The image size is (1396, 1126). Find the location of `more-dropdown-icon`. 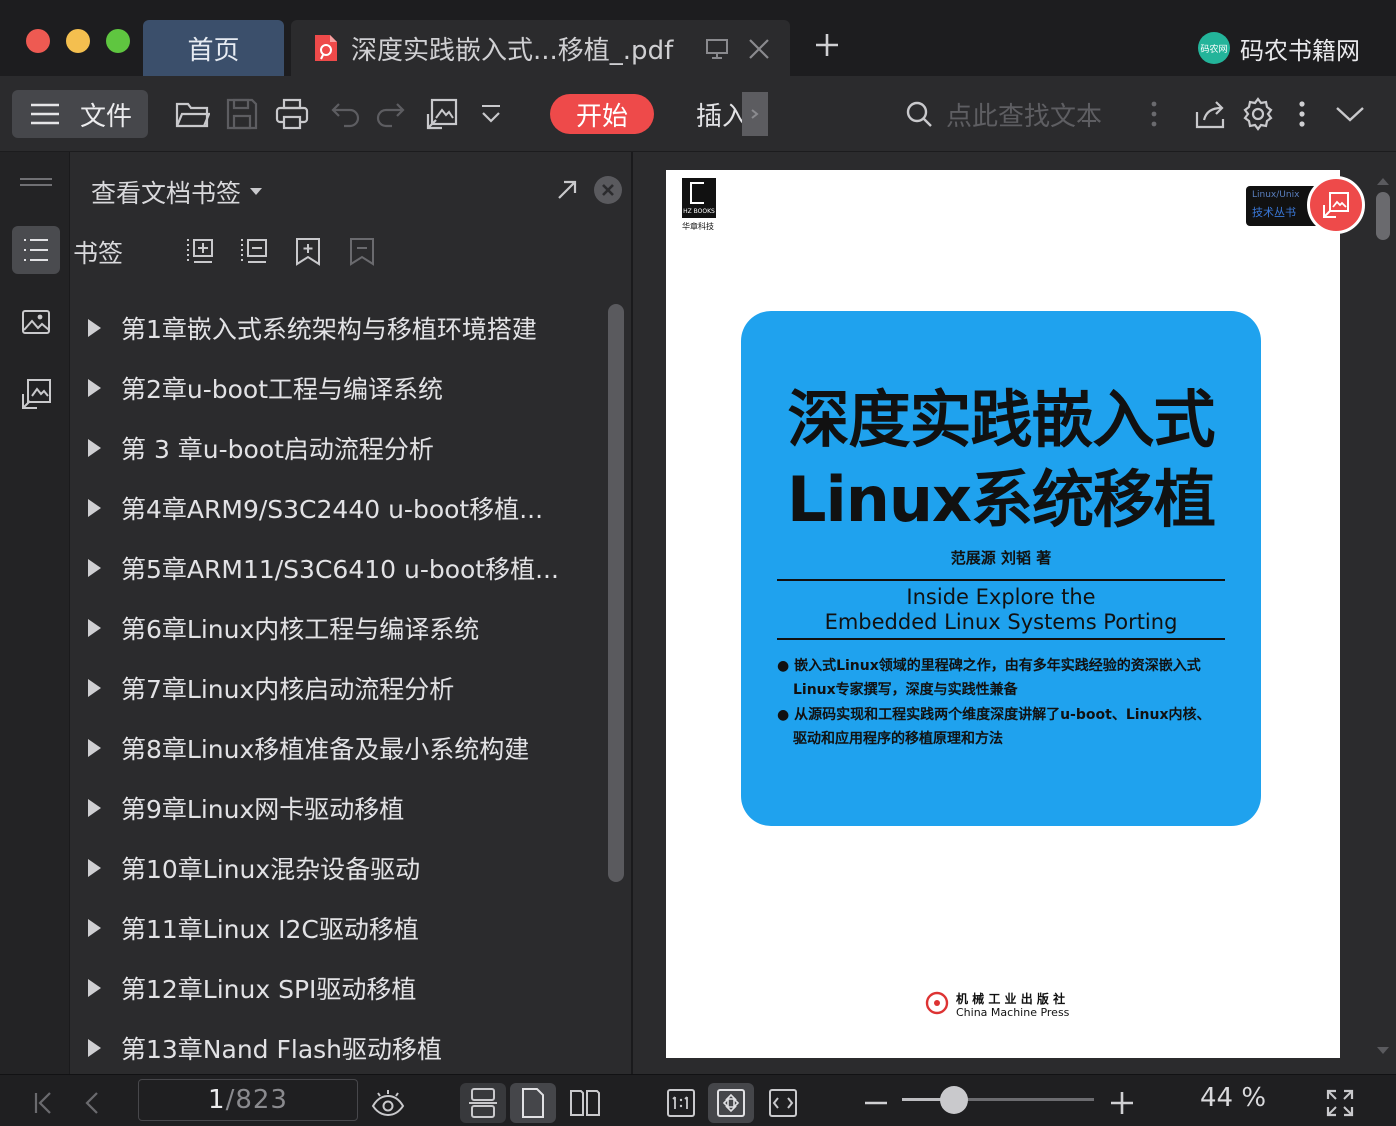

more-dropdown-icon is located at coordinates (494, 114).